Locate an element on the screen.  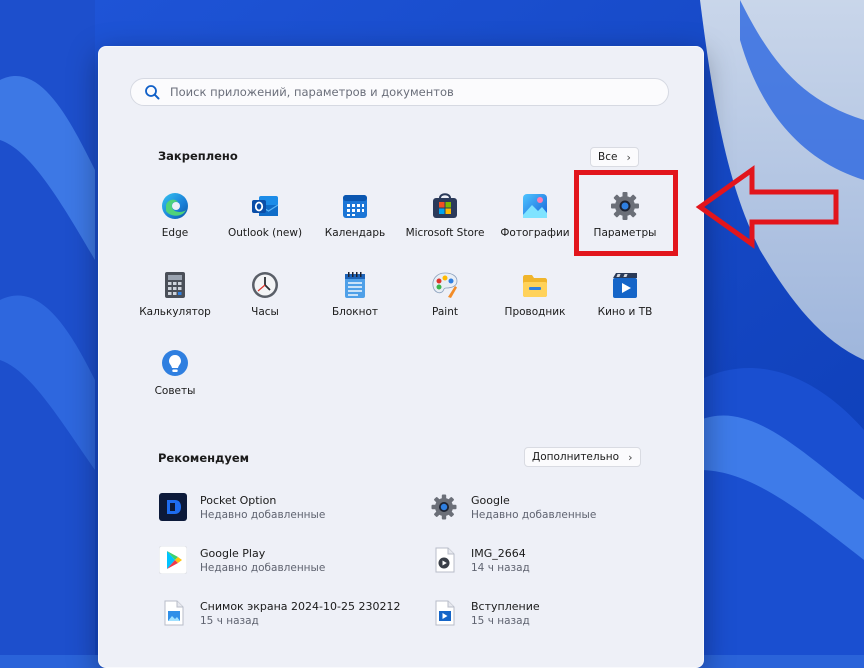
app-label: Фотографии is located at coordinates (535, 233).